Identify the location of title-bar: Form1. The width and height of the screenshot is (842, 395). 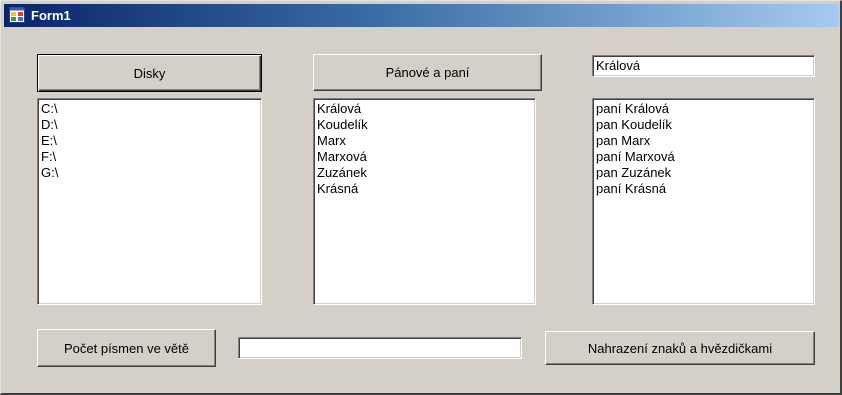
(421, 15).